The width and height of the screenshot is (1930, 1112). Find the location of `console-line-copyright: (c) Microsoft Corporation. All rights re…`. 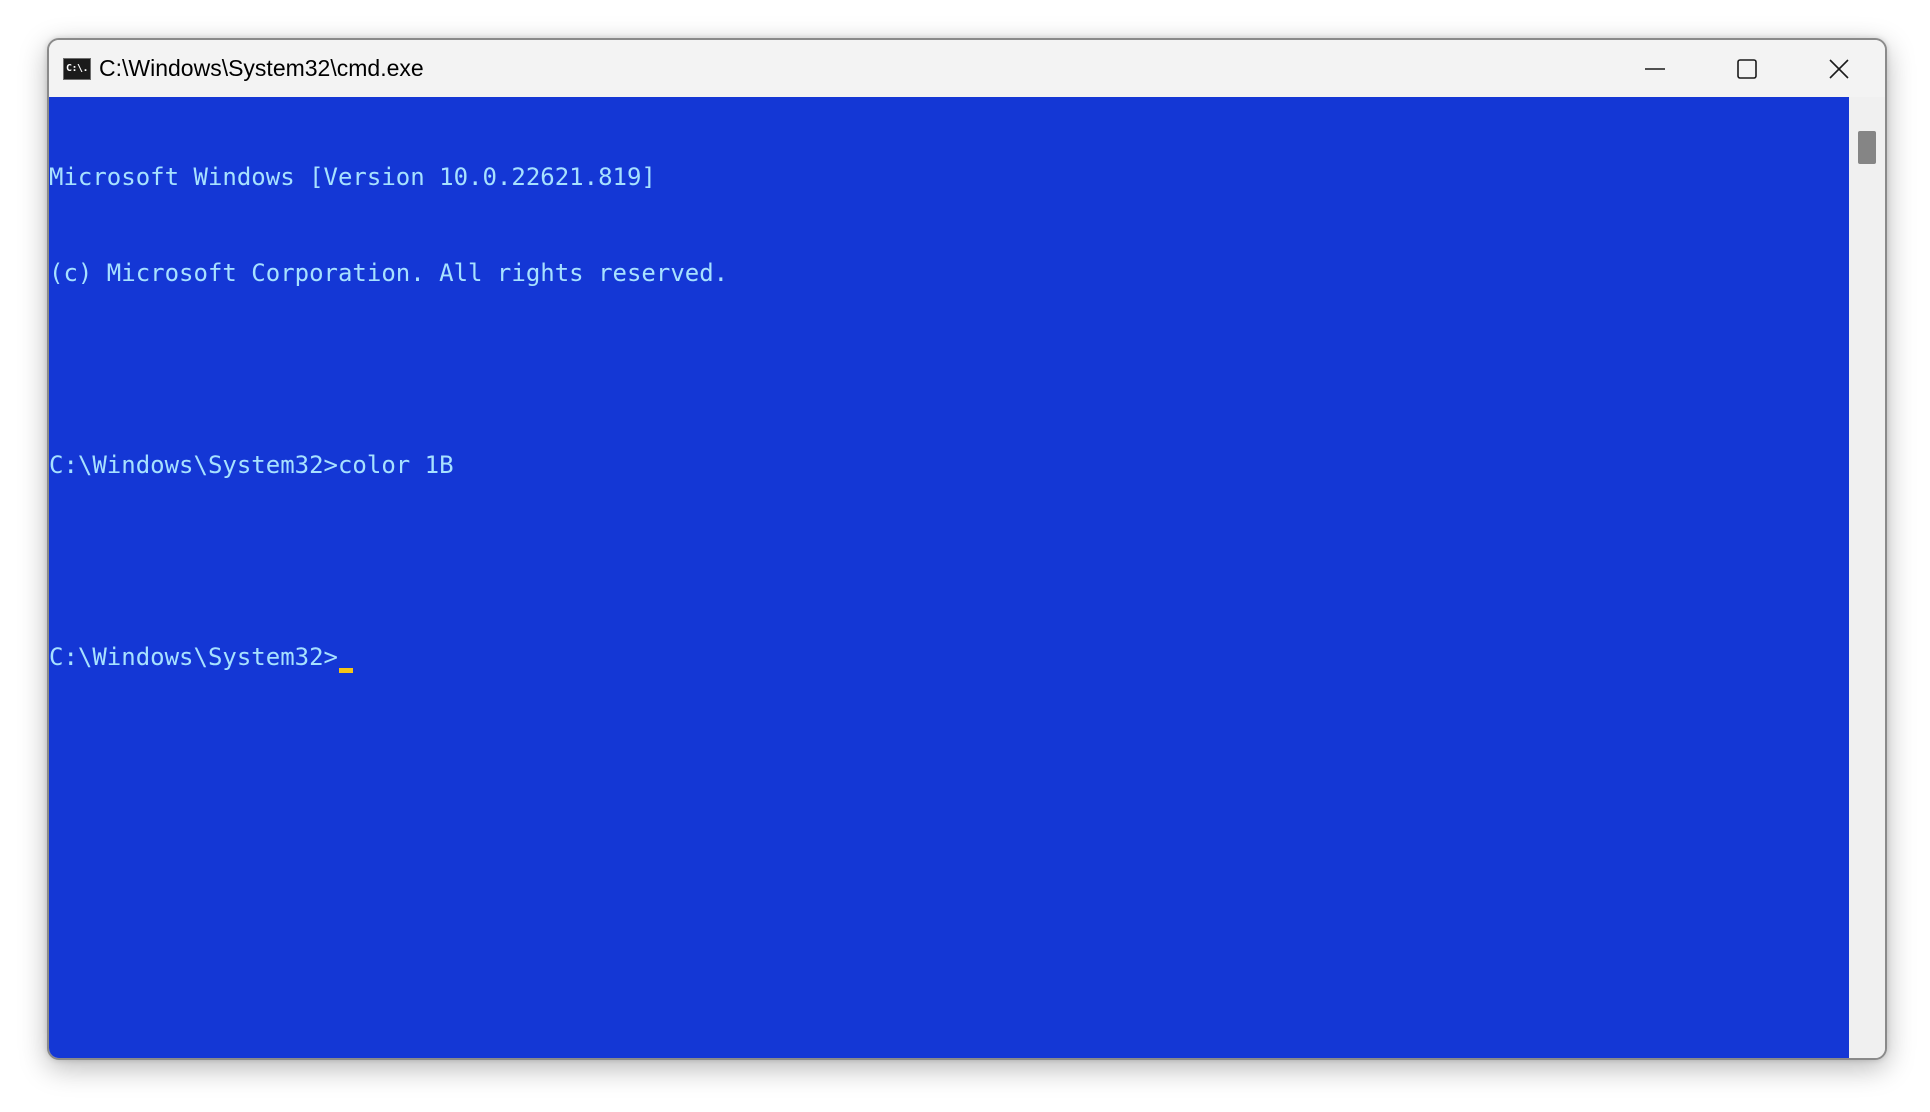

console-line-copyright: (c) Microsoft Corporation. All rights re… is located at coordinates (389, 273).